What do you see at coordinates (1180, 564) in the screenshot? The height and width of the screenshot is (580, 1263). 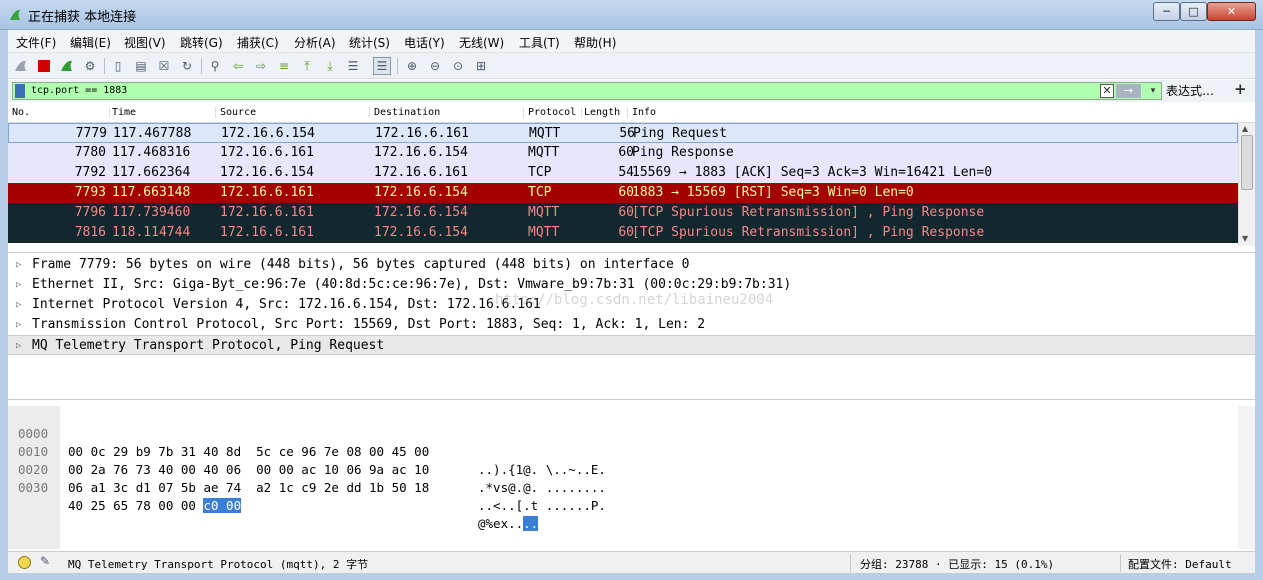 I see `status-profile: 配置文件: Default` at bounding box center [1180, 564].